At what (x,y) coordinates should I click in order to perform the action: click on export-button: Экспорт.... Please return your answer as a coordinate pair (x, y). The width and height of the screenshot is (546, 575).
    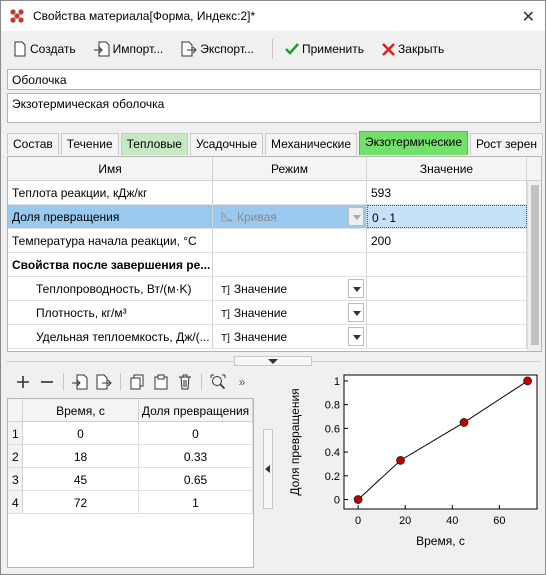
    Looking at the image, I should click on (217, 49).